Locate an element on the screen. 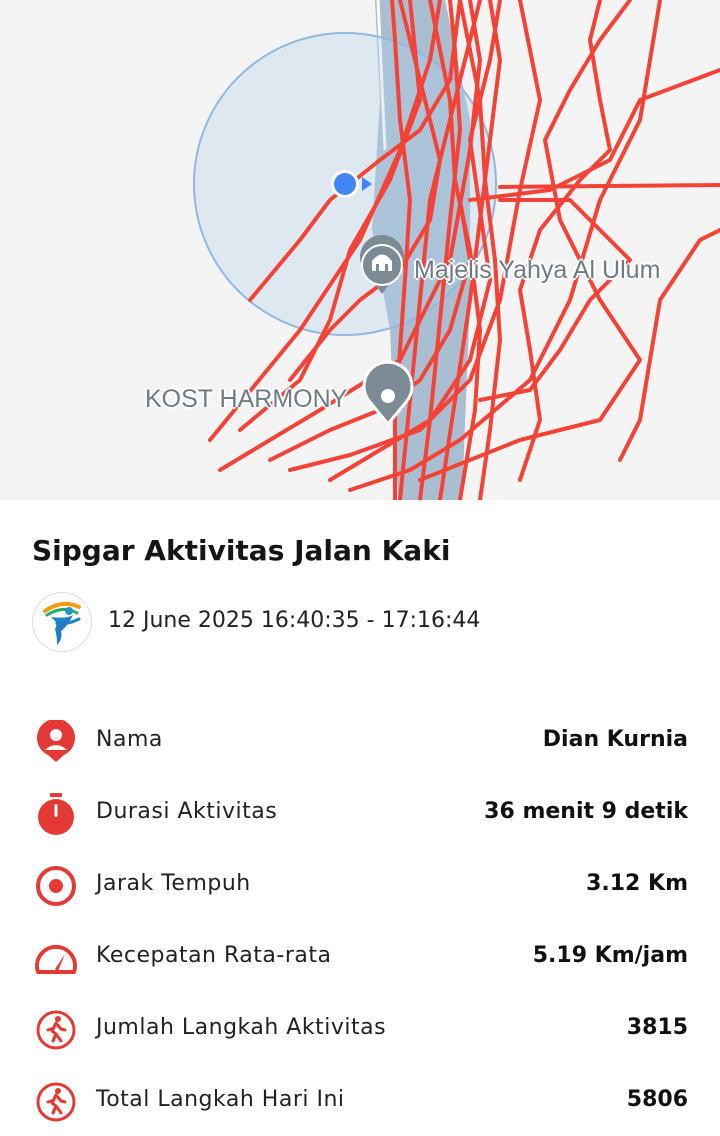 Image resolution: width=720 pixels, height=1136 pixels. row-label: Jumlah Langkah Aktivitas is located at coordinates (241, 1027).